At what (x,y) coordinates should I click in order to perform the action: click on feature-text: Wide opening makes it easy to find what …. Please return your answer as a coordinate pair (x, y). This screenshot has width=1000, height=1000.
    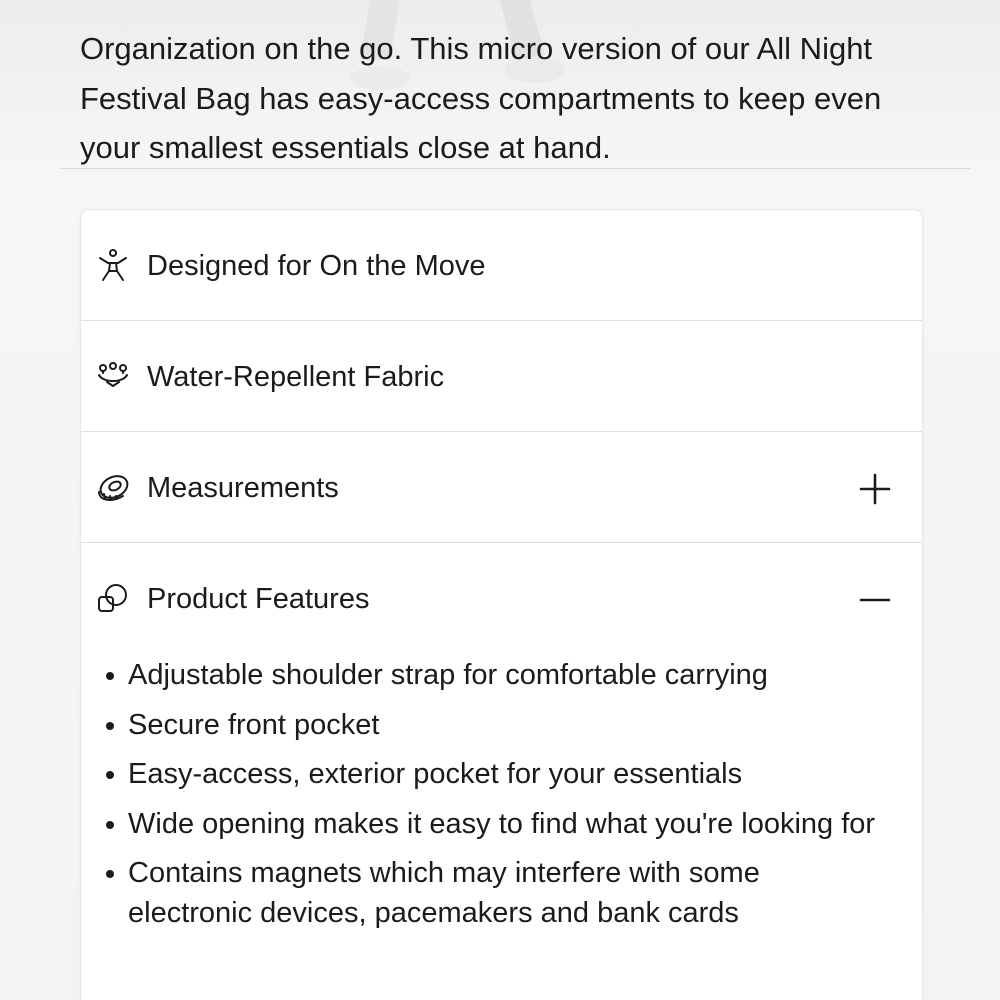
    Looking at the image, I should click on (502, 823).